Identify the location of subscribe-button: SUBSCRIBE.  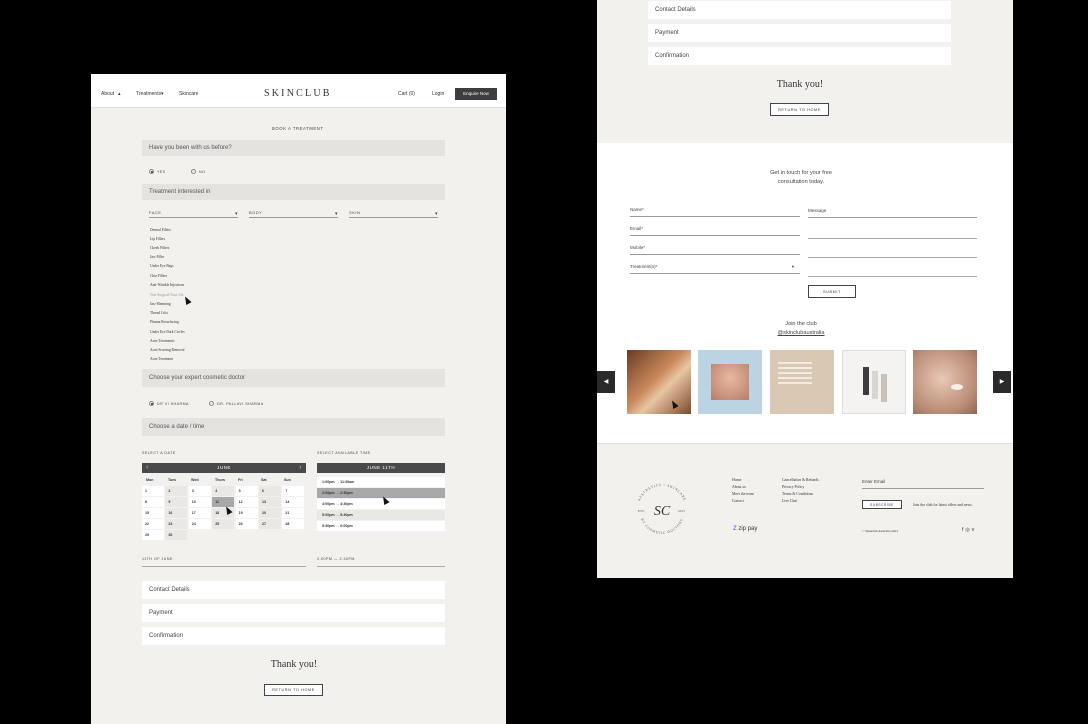
(882, 504).